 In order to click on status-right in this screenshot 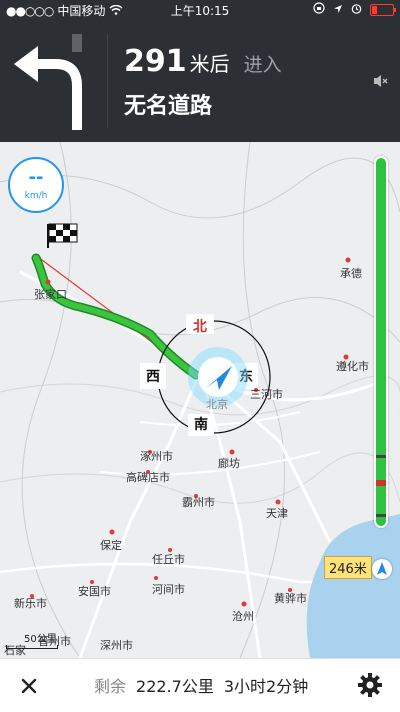, I will do `click(354, 9)`.